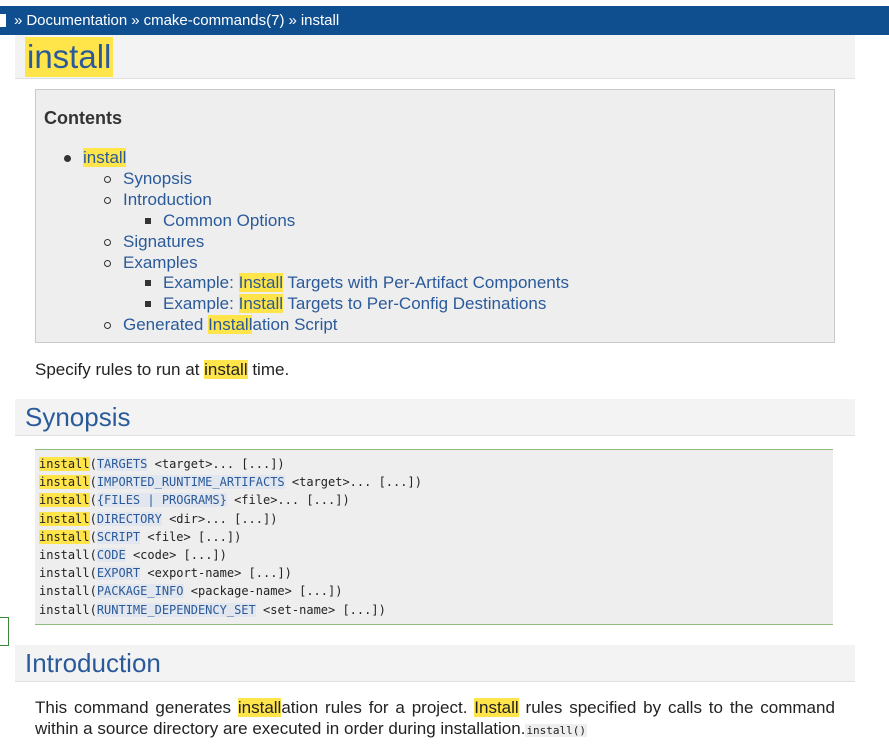 The height and width of the screenshot is (750, 889). What do you see at coordinates (378, 707) in the screenshot?
I see `intro-text: for` at bounding box center [378, 707].